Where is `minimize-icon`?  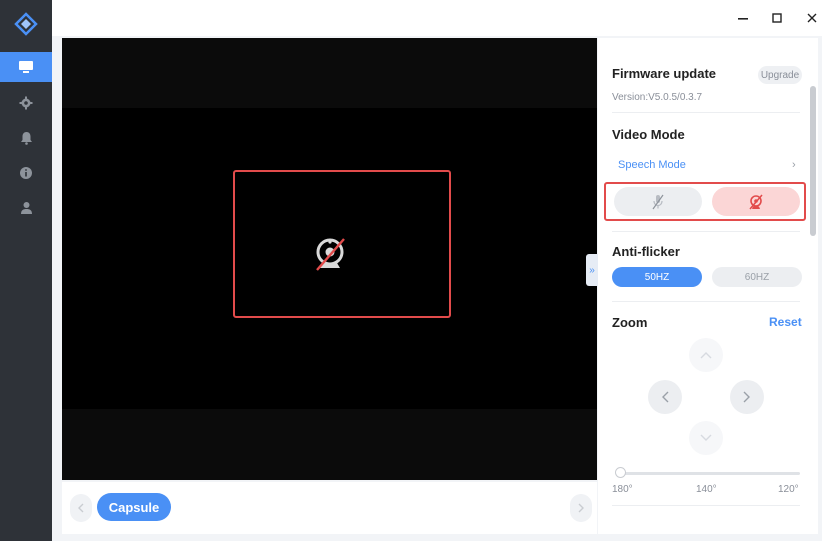
minimize-icon is located at coordinates (743, 19).